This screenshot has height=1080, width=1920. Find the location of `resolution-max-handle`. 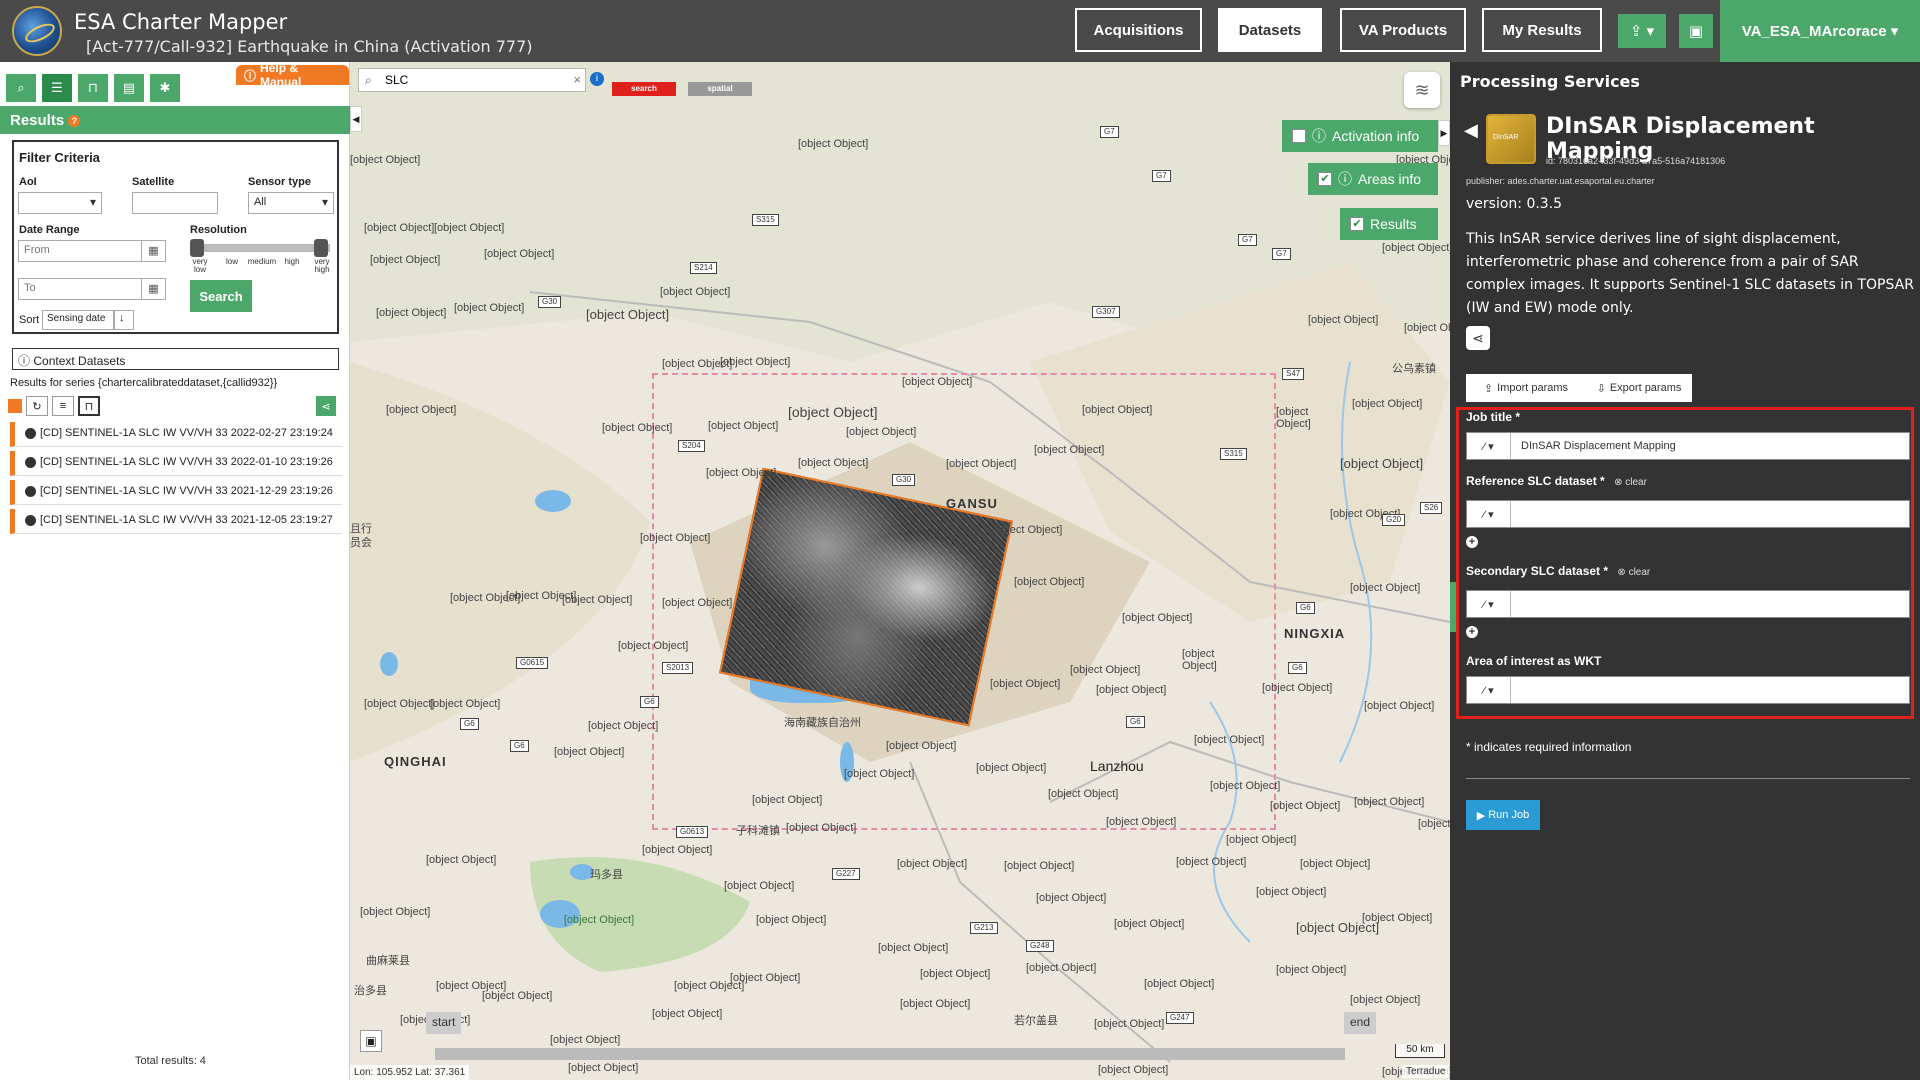

resolution-max-handle is located at coordinates (321, 248).